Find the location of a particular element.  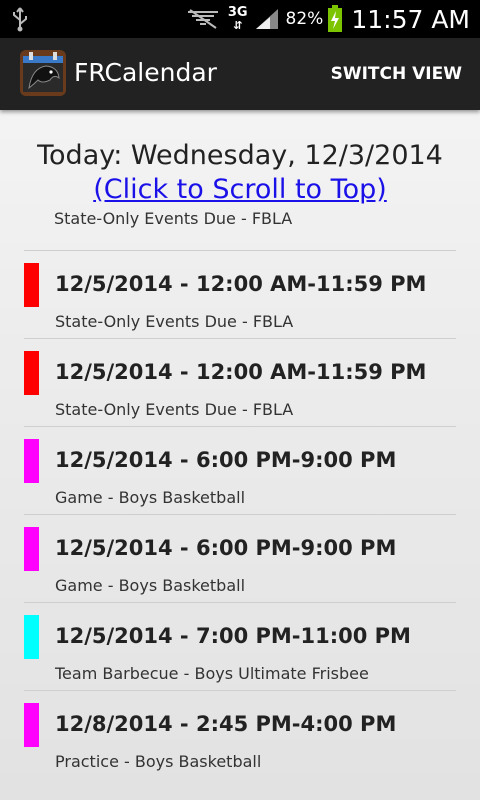

status-bar: 3G ⇵ 82% 11:57 AM is located at coordinates (240, 19).